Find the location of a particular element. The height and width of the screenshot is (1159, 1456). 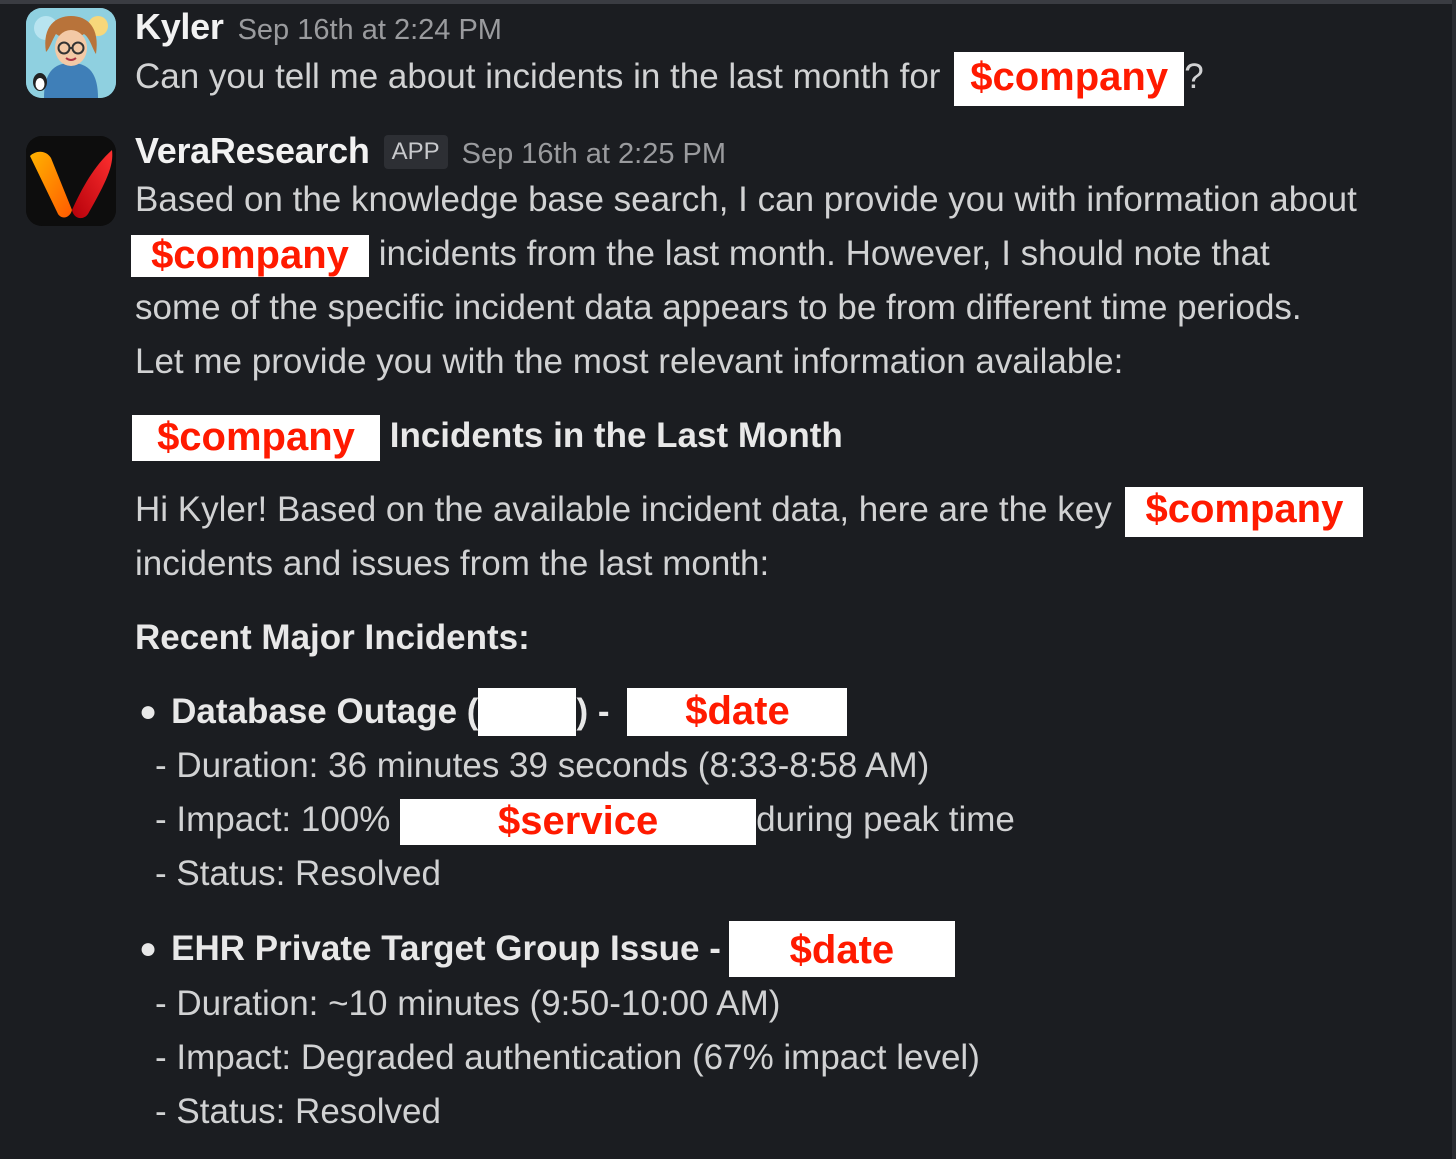

vera-logo-icon is located at coordinates (71, 181).